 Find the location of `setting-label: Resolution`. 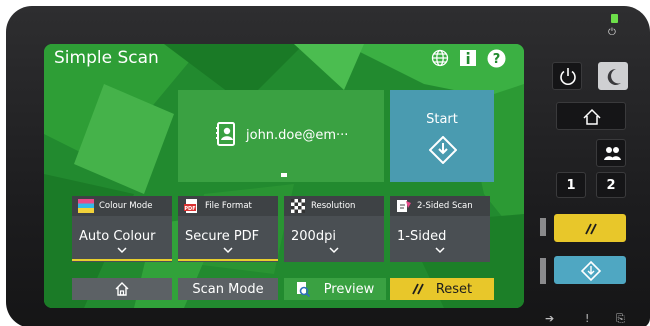

setting-label: Resolution is located at coordinates (333, 206).